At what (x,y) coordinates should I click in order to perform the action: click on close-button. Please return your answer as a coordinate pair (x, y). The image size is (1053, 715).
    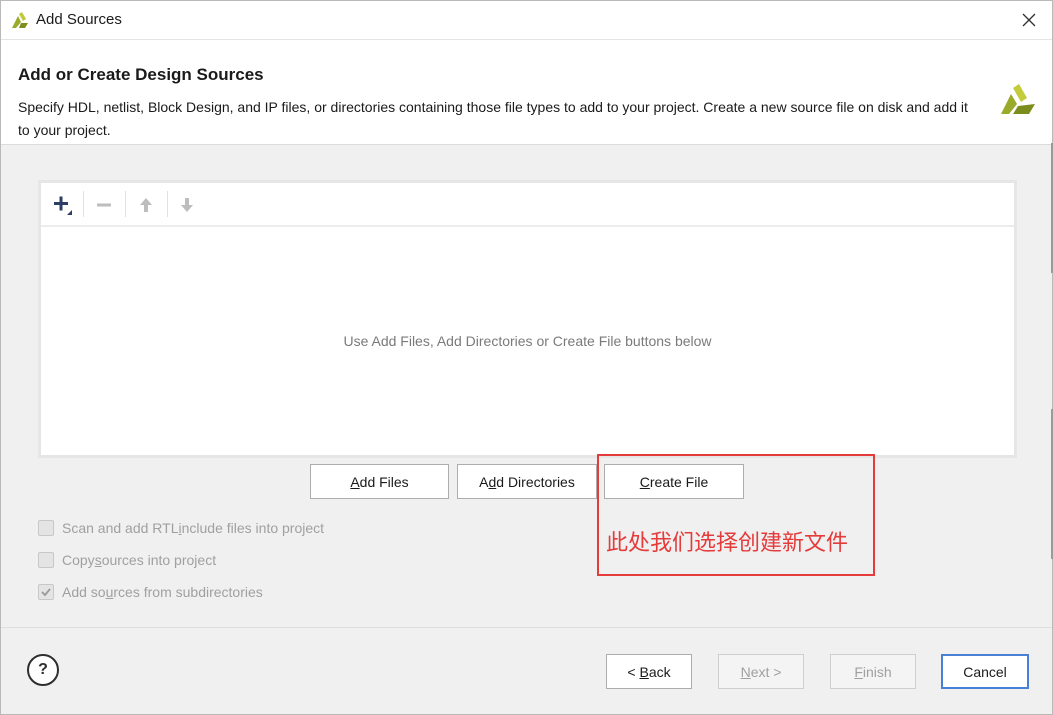
    Looking at the image, I should click on (1029, 20).